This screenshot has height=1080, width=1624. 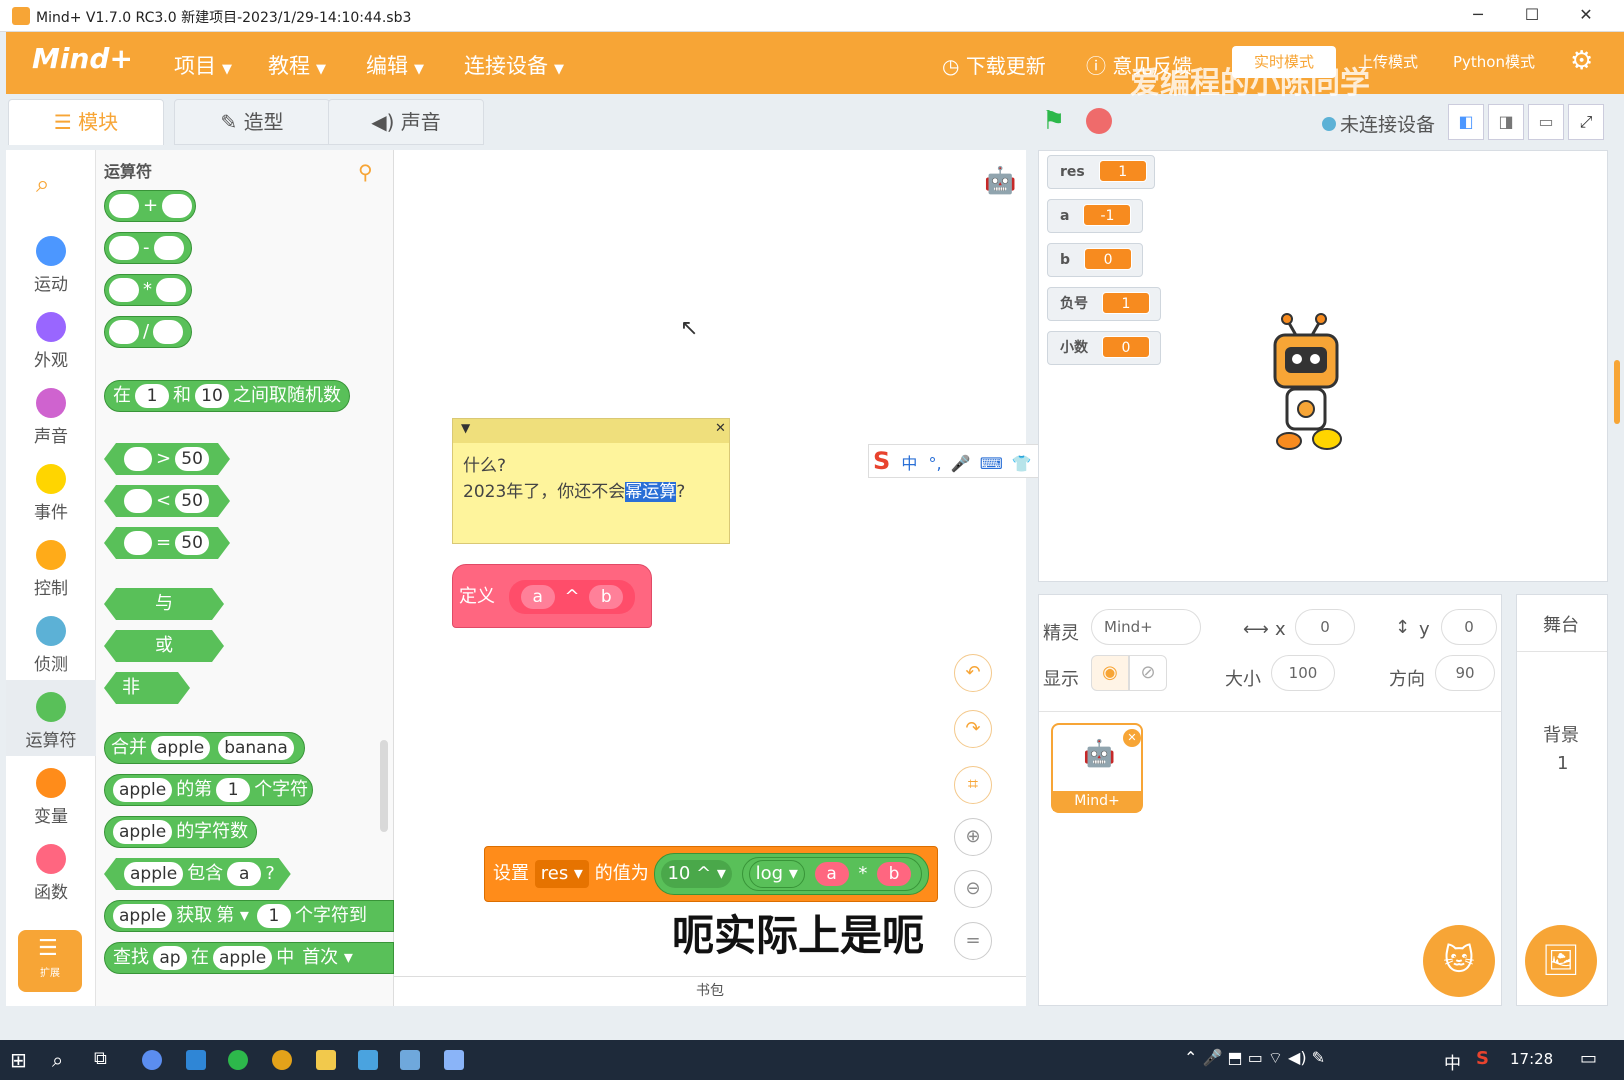 I want to click on tab-blocks: ☰ 模块, so click(x=86, y=122).